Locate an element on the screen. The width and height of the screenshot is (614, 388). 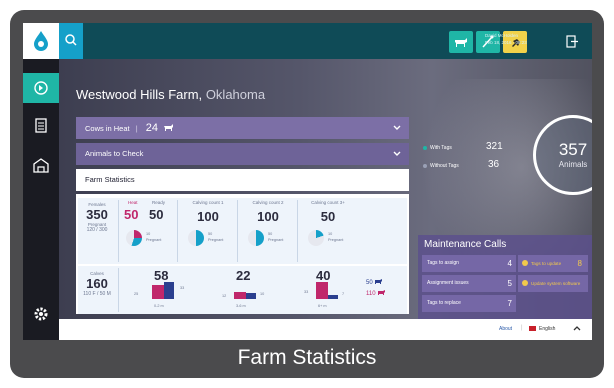
female-count: 33 is located at coordinates (306, 292).